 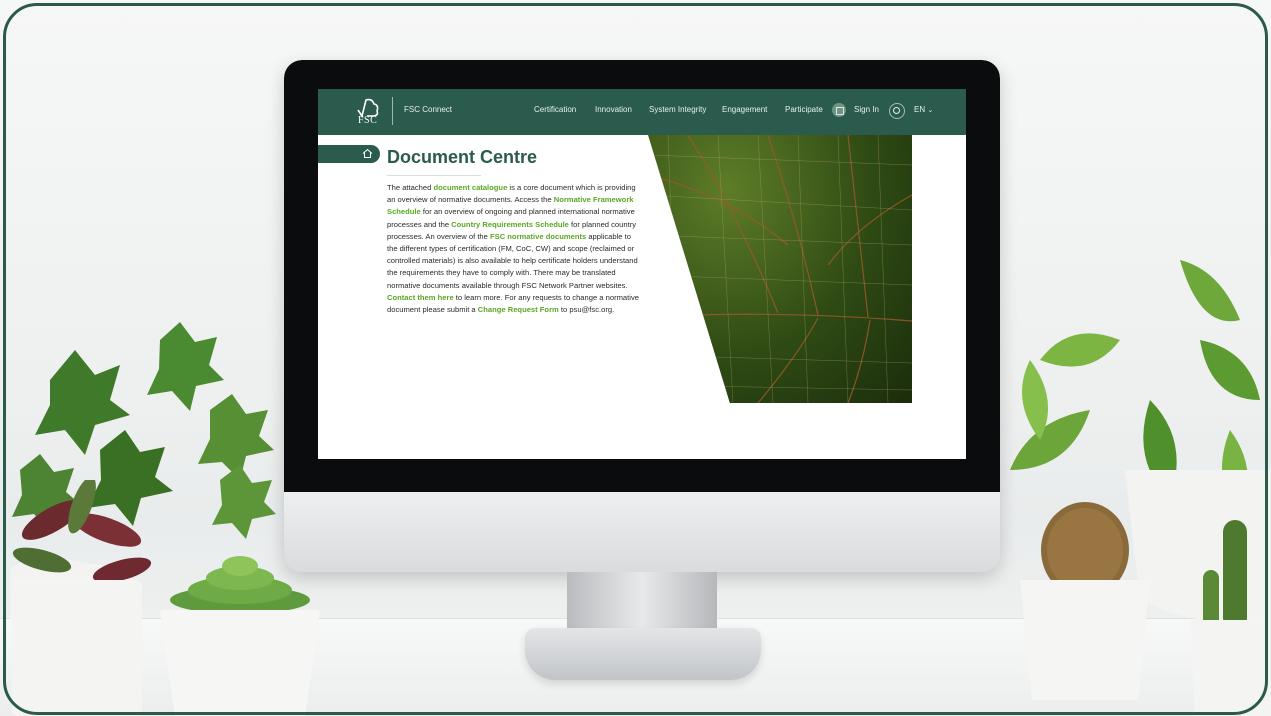 What do you see at coordinates (586, 310) in the screenshot?
I see `paragraph-text: to psu@fsc.org.` at bounding box center [586, 310].